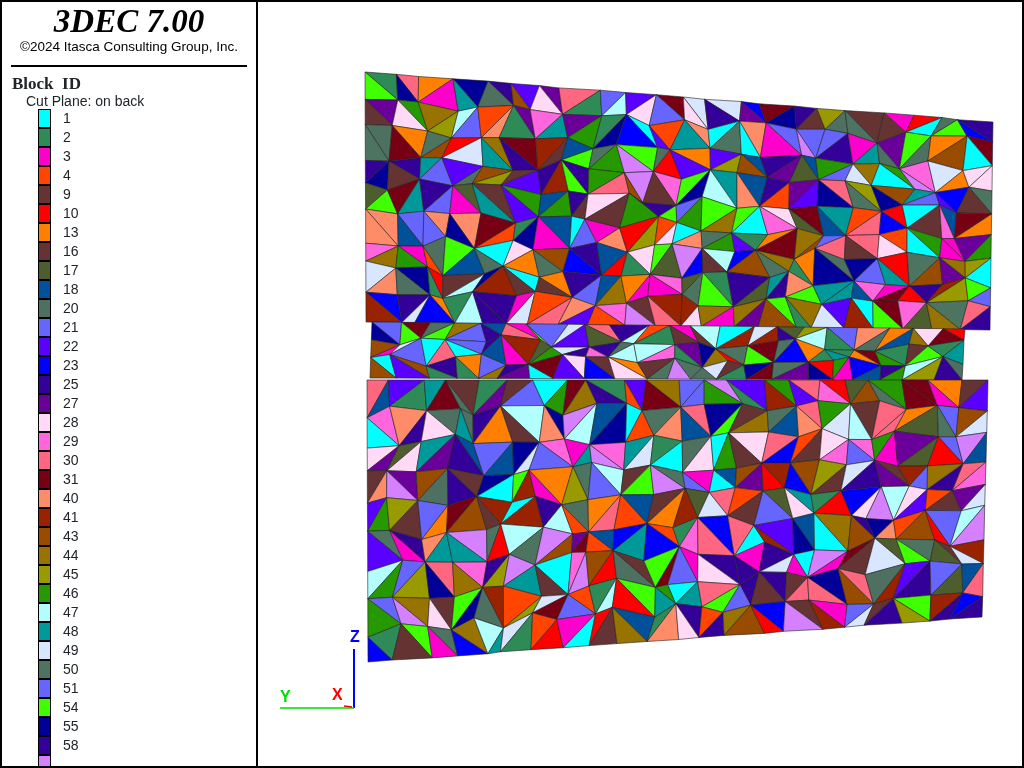 This screenshot has height=768, width=1024. What do you see at coordinates (129, 21) in the screenshot?
I see `app-title: 3DEC 7.00` at bounding box center [129, 21].